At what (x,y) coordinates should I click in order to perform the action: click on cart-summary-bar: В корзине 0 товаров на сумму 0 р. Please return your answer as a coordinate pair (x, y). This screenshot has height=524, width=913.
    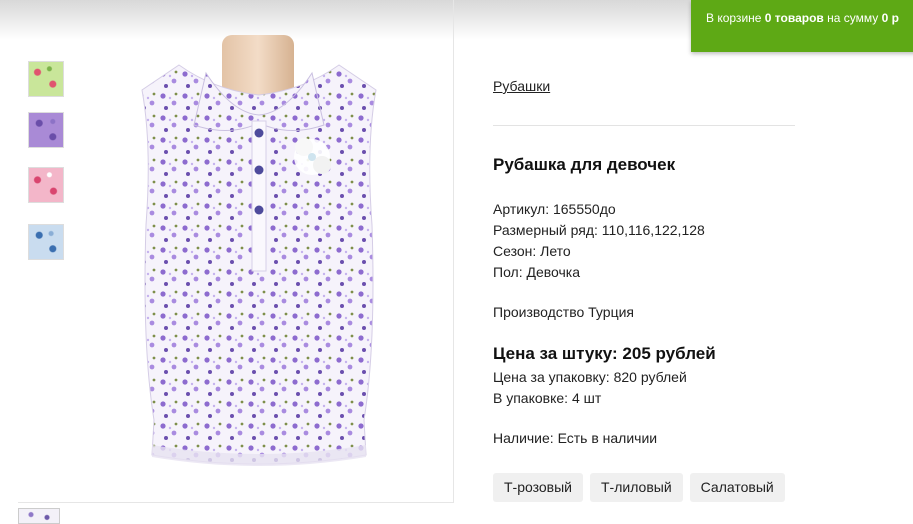
    Looking at the image, I should click on (802, 26).